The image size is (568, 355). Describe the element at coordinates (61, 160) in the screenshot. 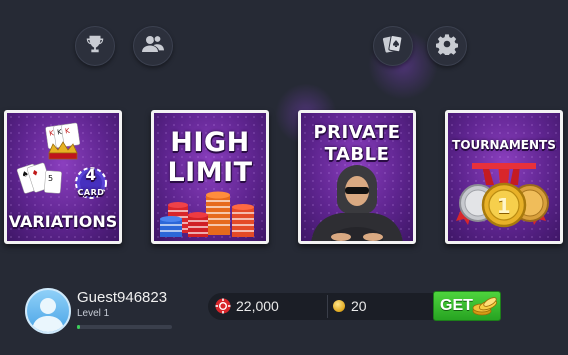

I see `cards-crown-illustration: K K K ♠ ♦ 5` at that location.